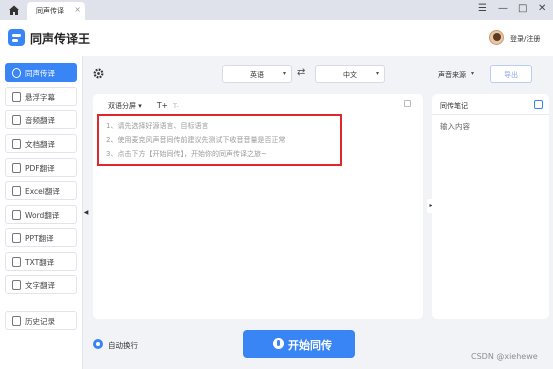  What do you see at coordinates (186, 154) in the screenshot?
I see `instruction-line: 3、点击下方【开始同传】，开始你的同声传译之旅~` at bounding box center [186, 154].